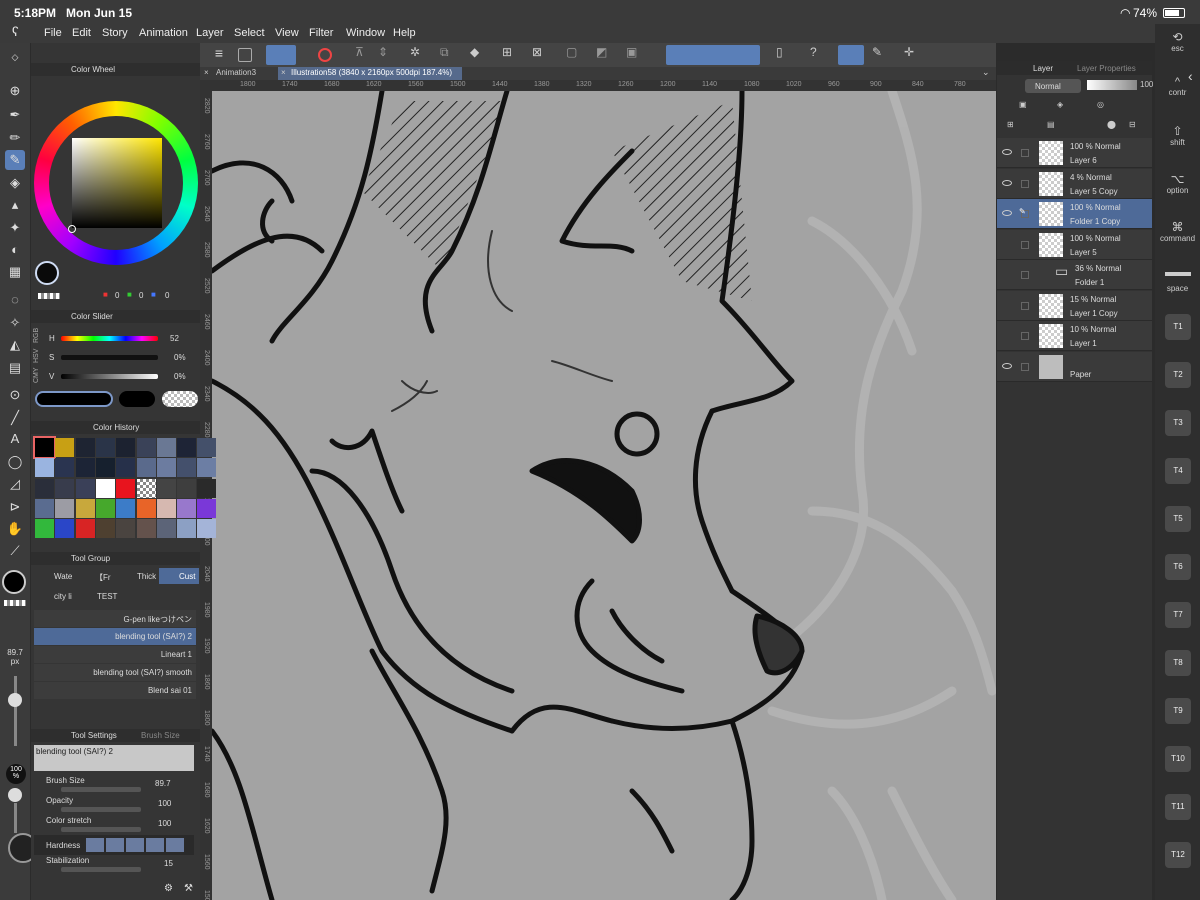  I want to click on undo-icon: ⊼, so click(366, 55).